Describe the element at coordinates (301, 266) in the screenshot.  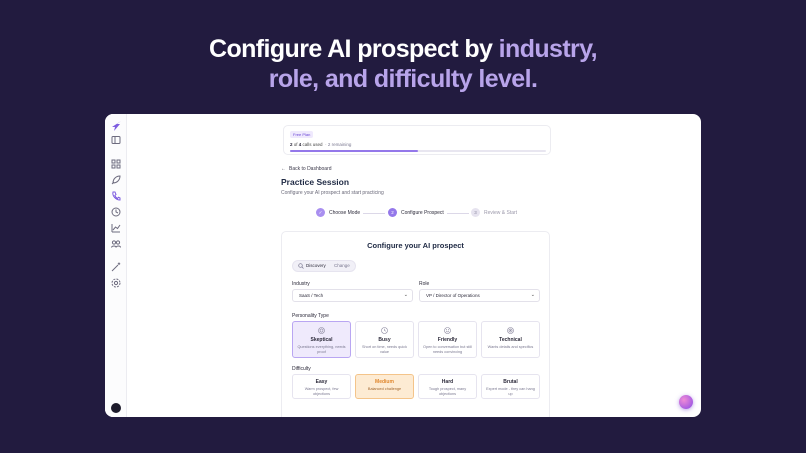
I see `search-icon` at that location.